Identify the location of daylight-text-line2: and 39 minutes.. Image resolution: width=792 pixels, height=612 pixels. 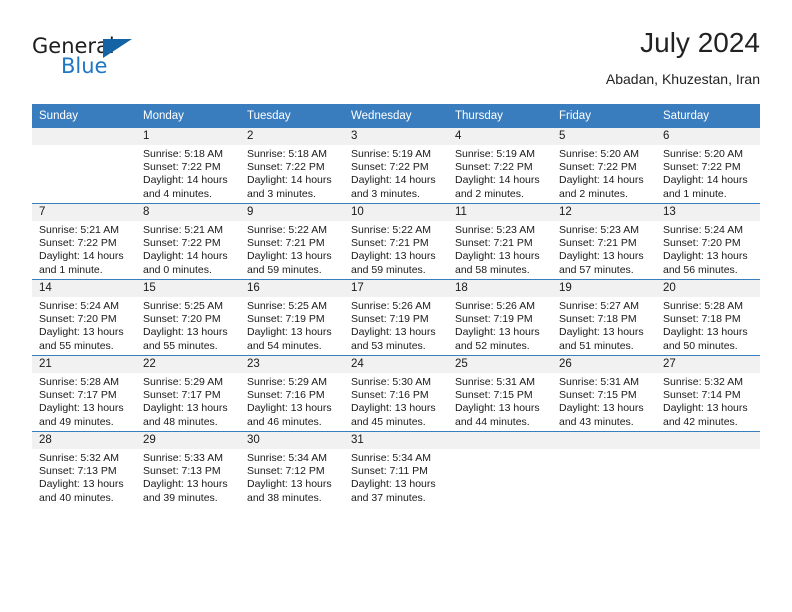
(180, 497).